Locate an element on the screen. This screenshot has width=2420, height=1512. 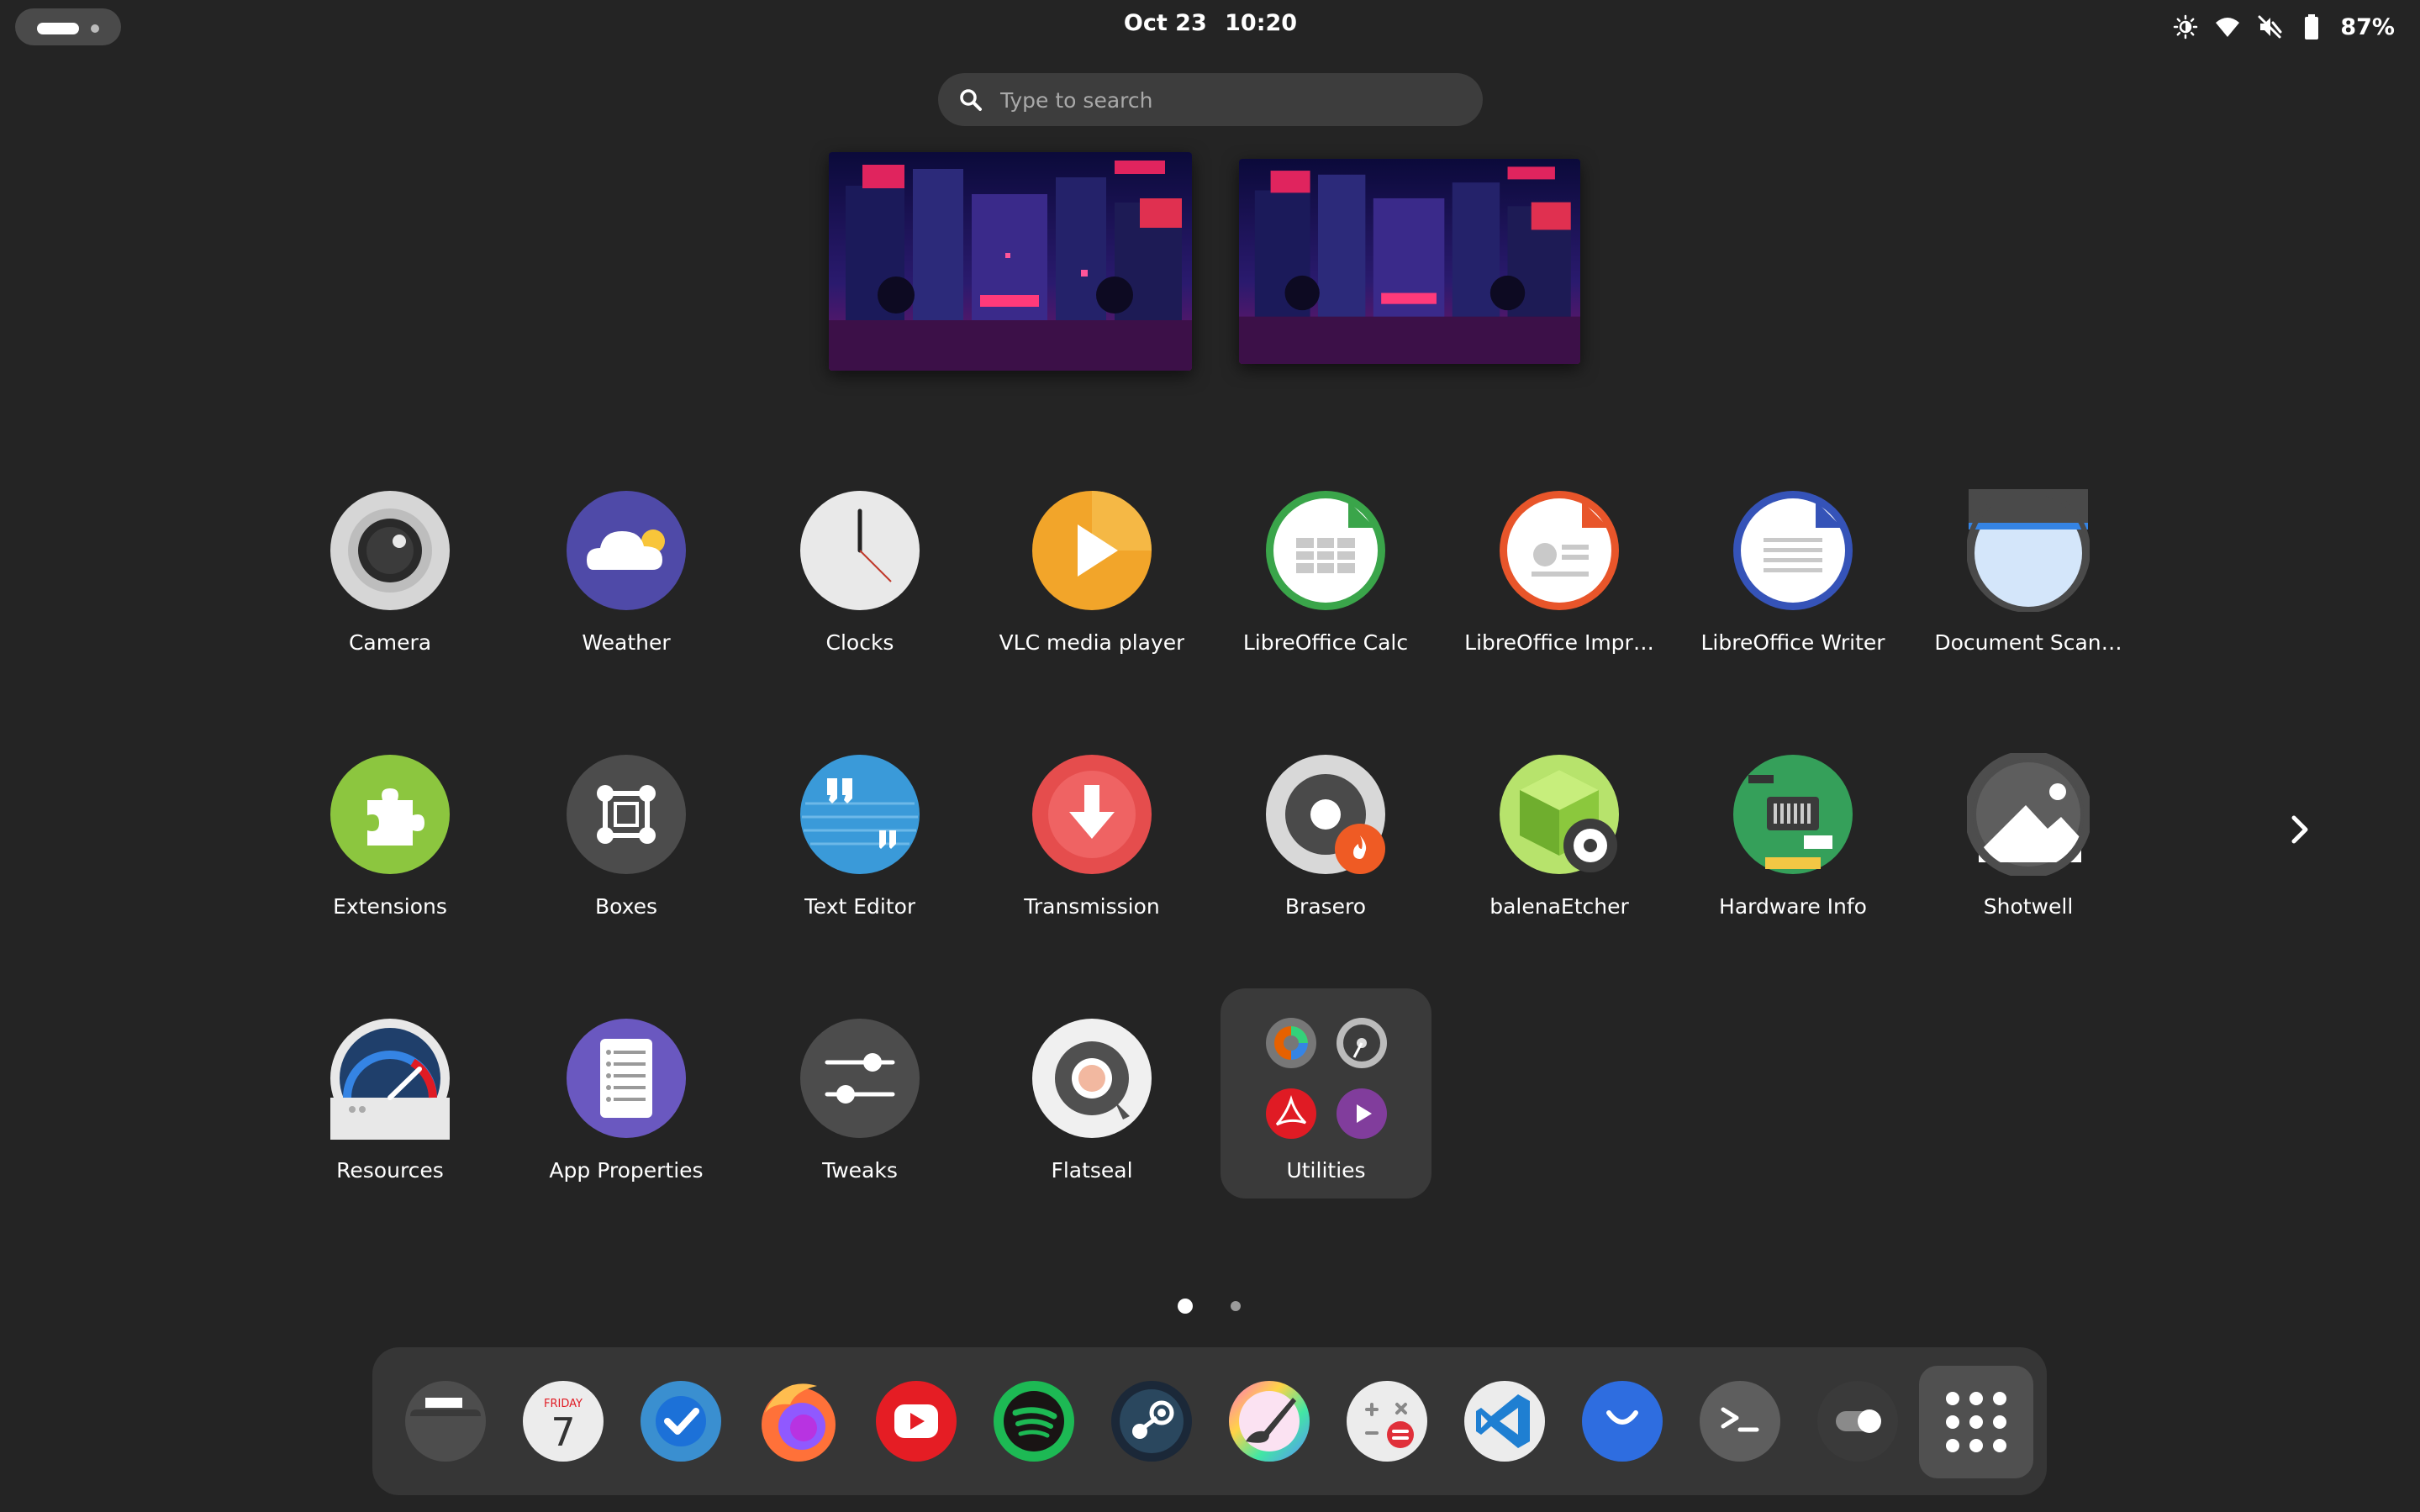
app-vlc: VLC media player is located at coordinates (1092, 561).